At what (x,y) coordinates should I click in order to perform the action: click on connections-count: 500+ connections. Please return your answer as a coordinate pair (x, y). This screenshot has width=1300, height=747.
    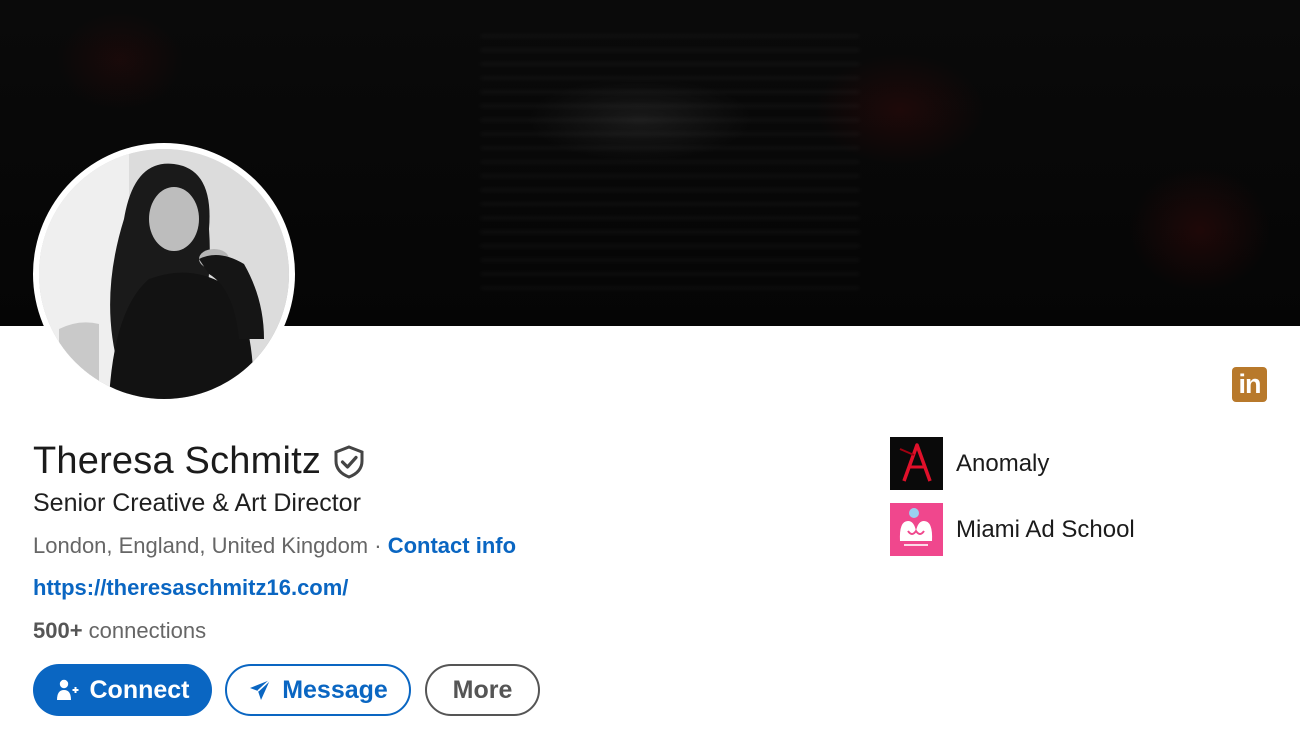
    Looking at the image, I should click on (119, 631).